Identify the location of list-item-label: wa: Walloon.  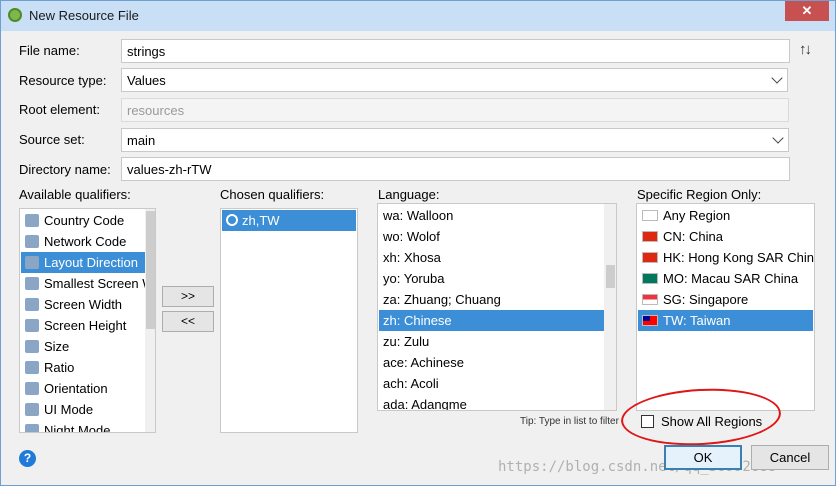
(418, 215).